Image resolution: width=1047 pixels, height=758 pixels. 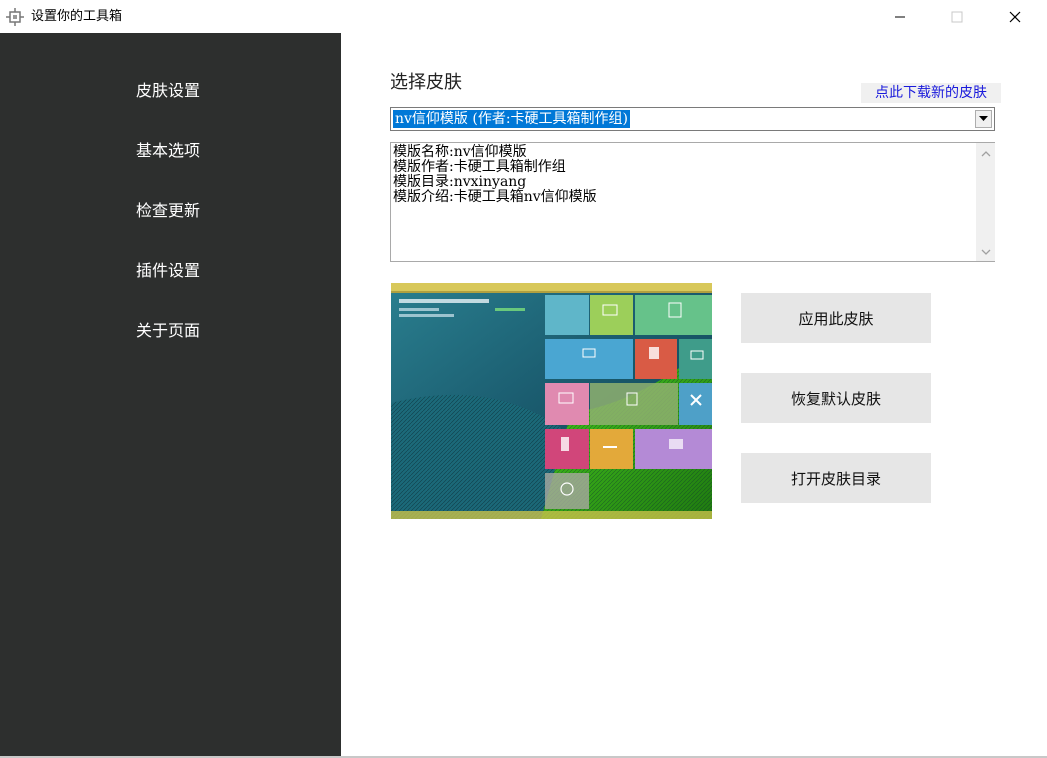 I want to click on sidebar-item-plugins: 插件设置, so click(x=170, y=269).